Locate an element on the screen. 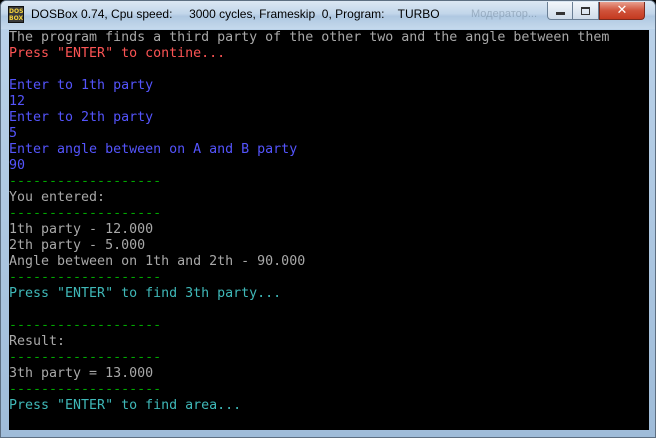  console-line: 3th party = 13.000 is located at coordinates (81, 373).